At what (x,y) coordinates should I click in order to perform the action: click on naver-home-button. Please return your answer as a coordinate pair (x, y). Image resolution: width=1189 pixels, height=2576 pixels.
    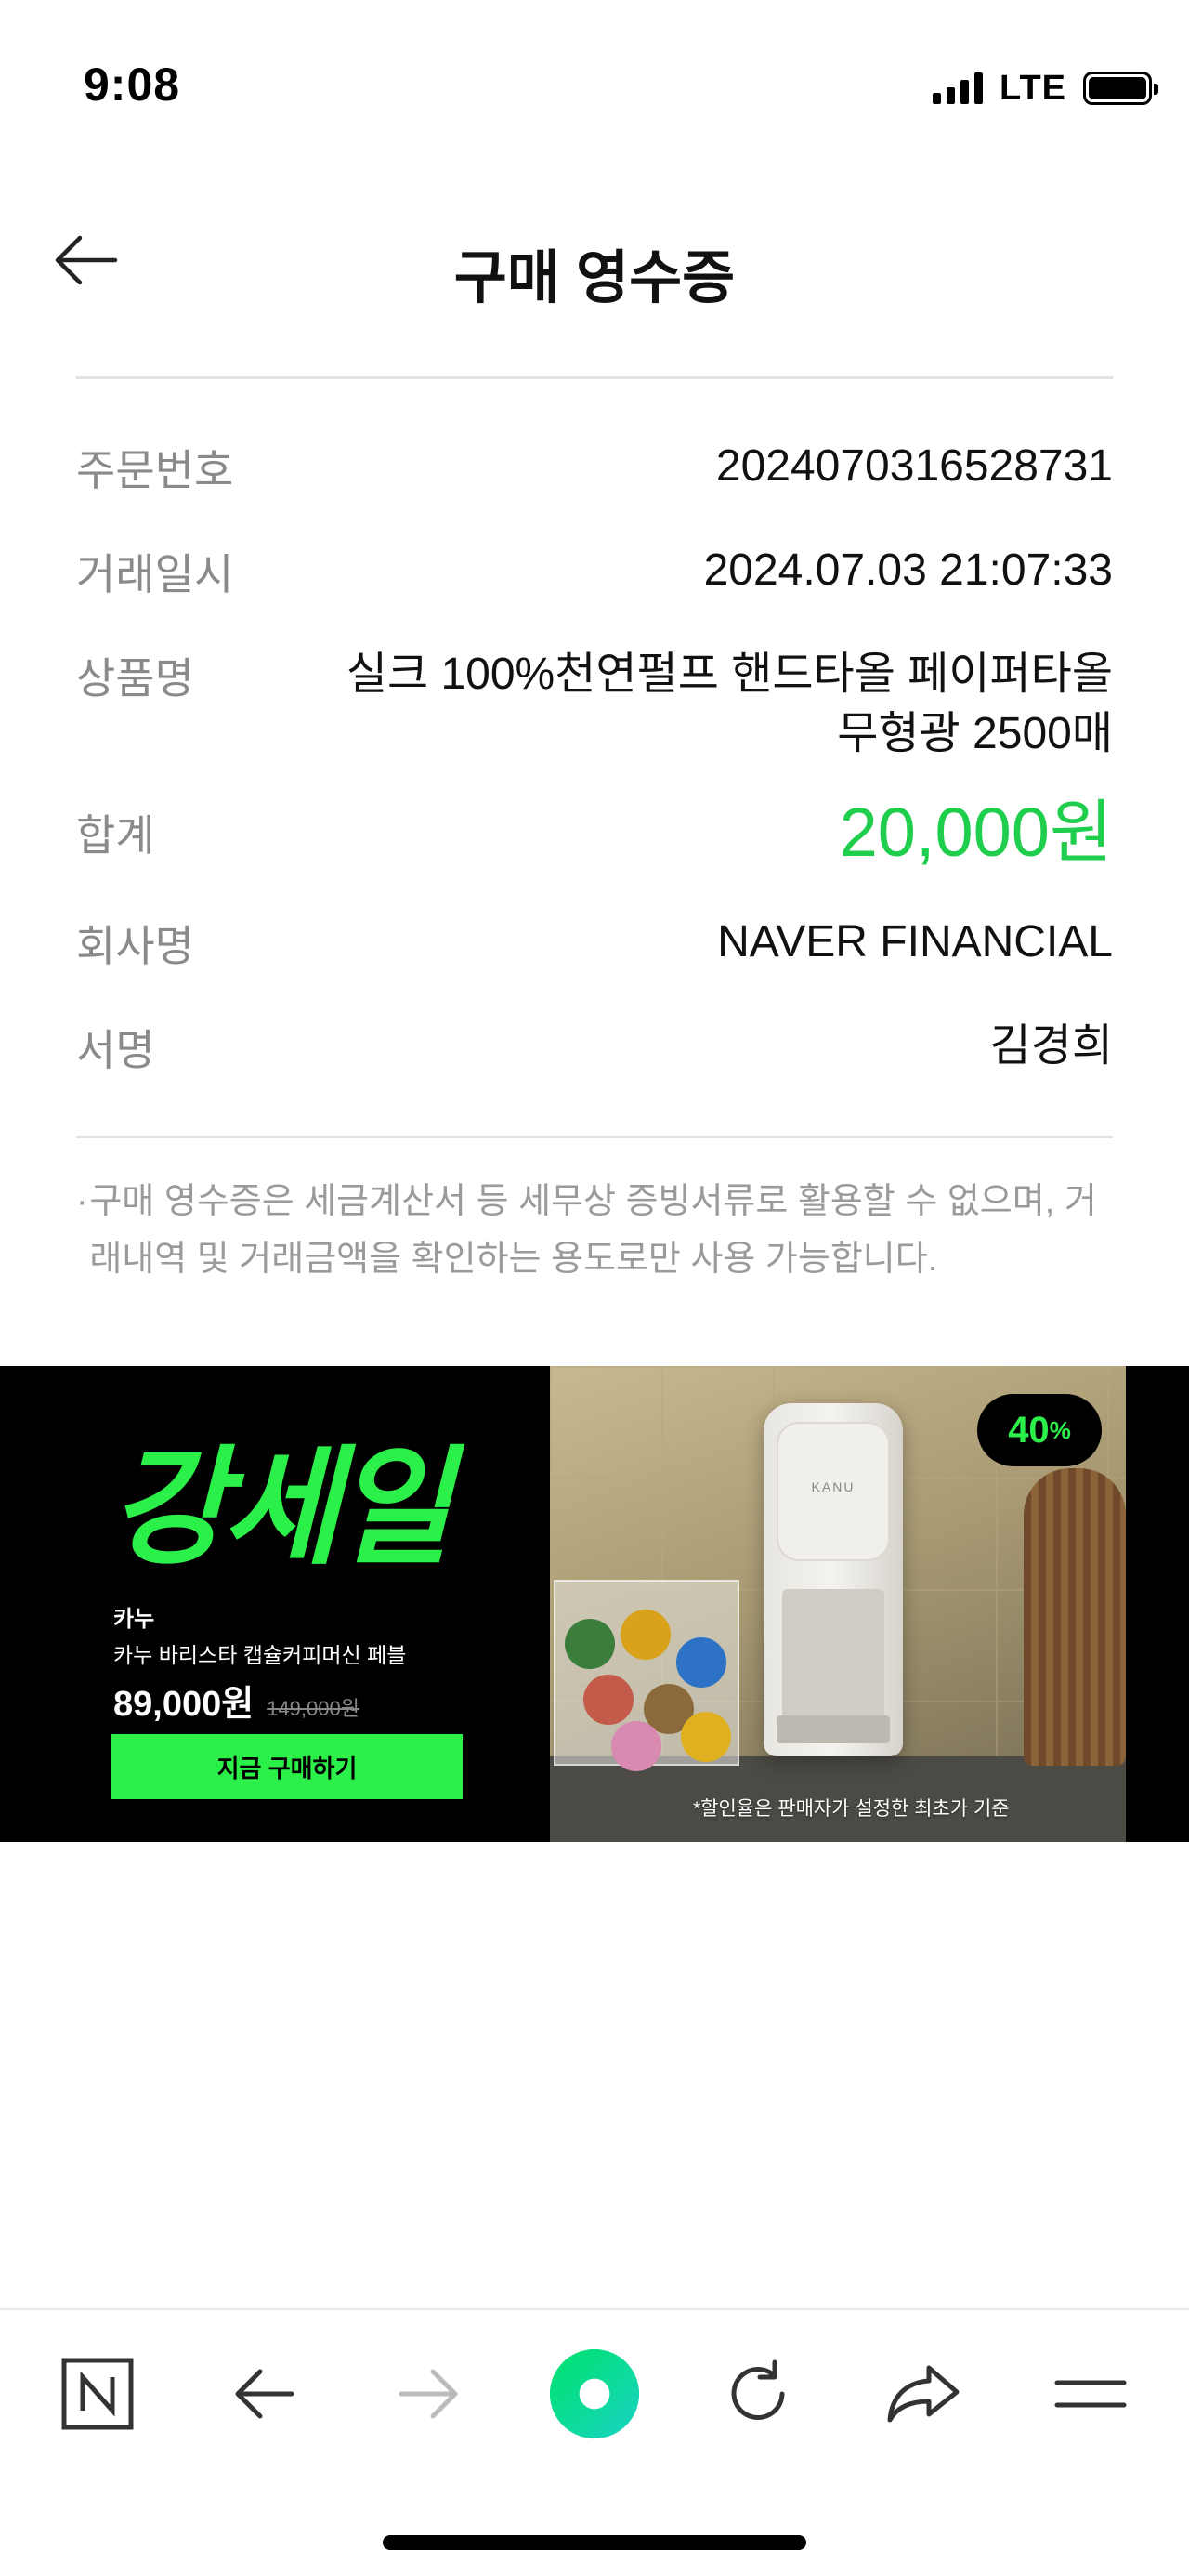
    Looking at the image, I should click on (97, 2393).